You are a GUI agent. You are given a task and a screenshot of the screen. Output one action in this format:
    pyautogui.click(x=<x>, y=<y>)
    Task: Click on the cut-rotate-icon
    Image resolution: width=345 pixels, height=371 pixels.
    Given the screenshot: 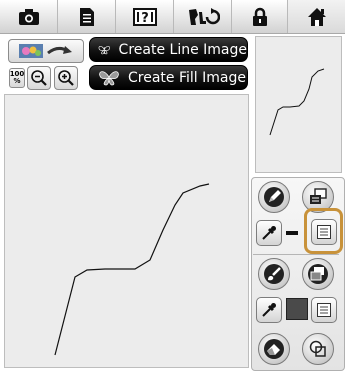 What is the action you would take?
    pyautogui.click(x=204, y=16)
    